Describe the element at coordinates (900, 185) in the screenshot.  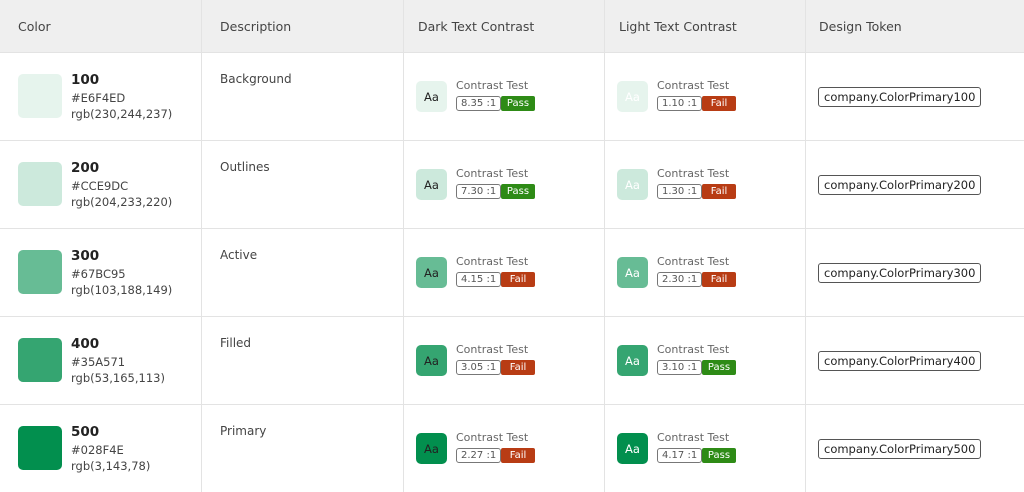
I see `design-token-chip: company.ColorPrimary200` at that location.